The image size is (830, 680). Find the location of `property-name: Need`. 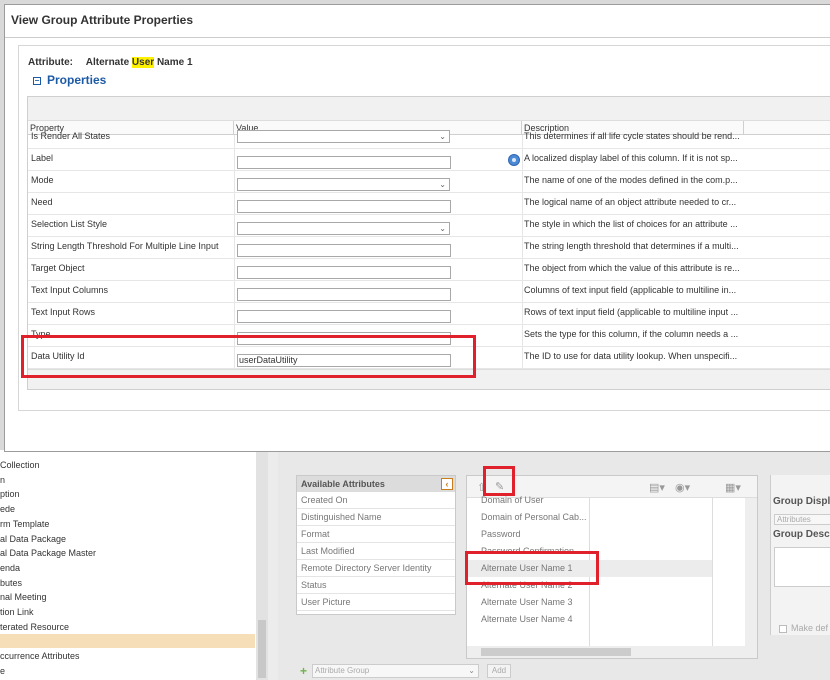

property-name: Need is located at coordinates (42, 202).